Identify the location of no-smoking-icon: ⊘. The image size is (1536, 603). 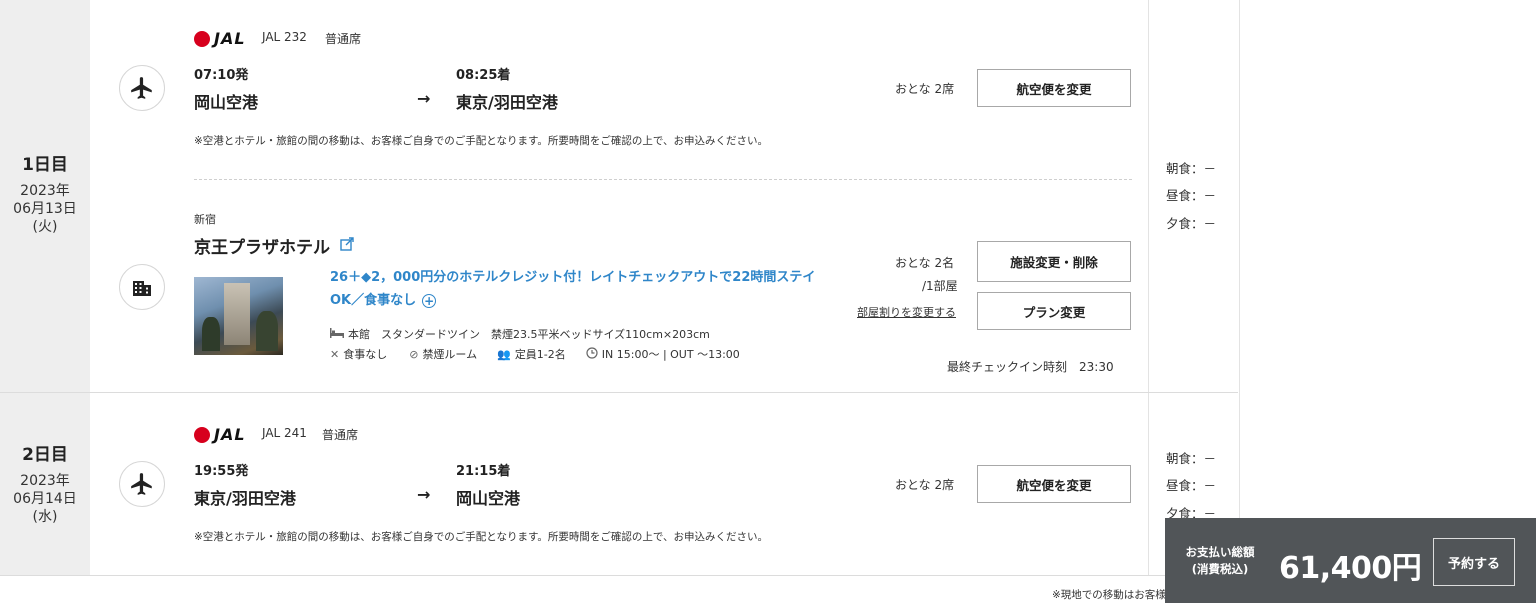
(414, 354).